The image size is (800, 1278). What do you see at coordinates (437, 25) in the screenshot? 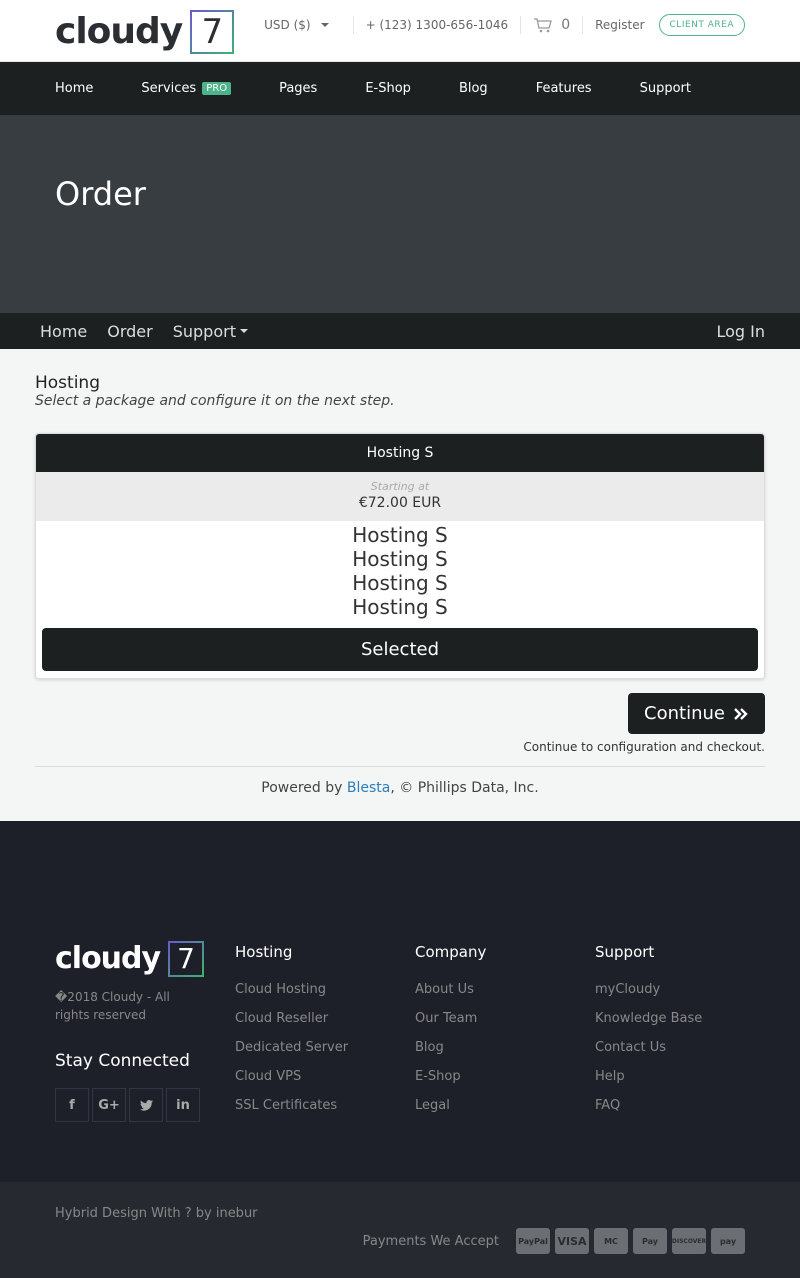
I see `phone-number: + (123) 1300-656-1046` at bounding box center [437, 25].